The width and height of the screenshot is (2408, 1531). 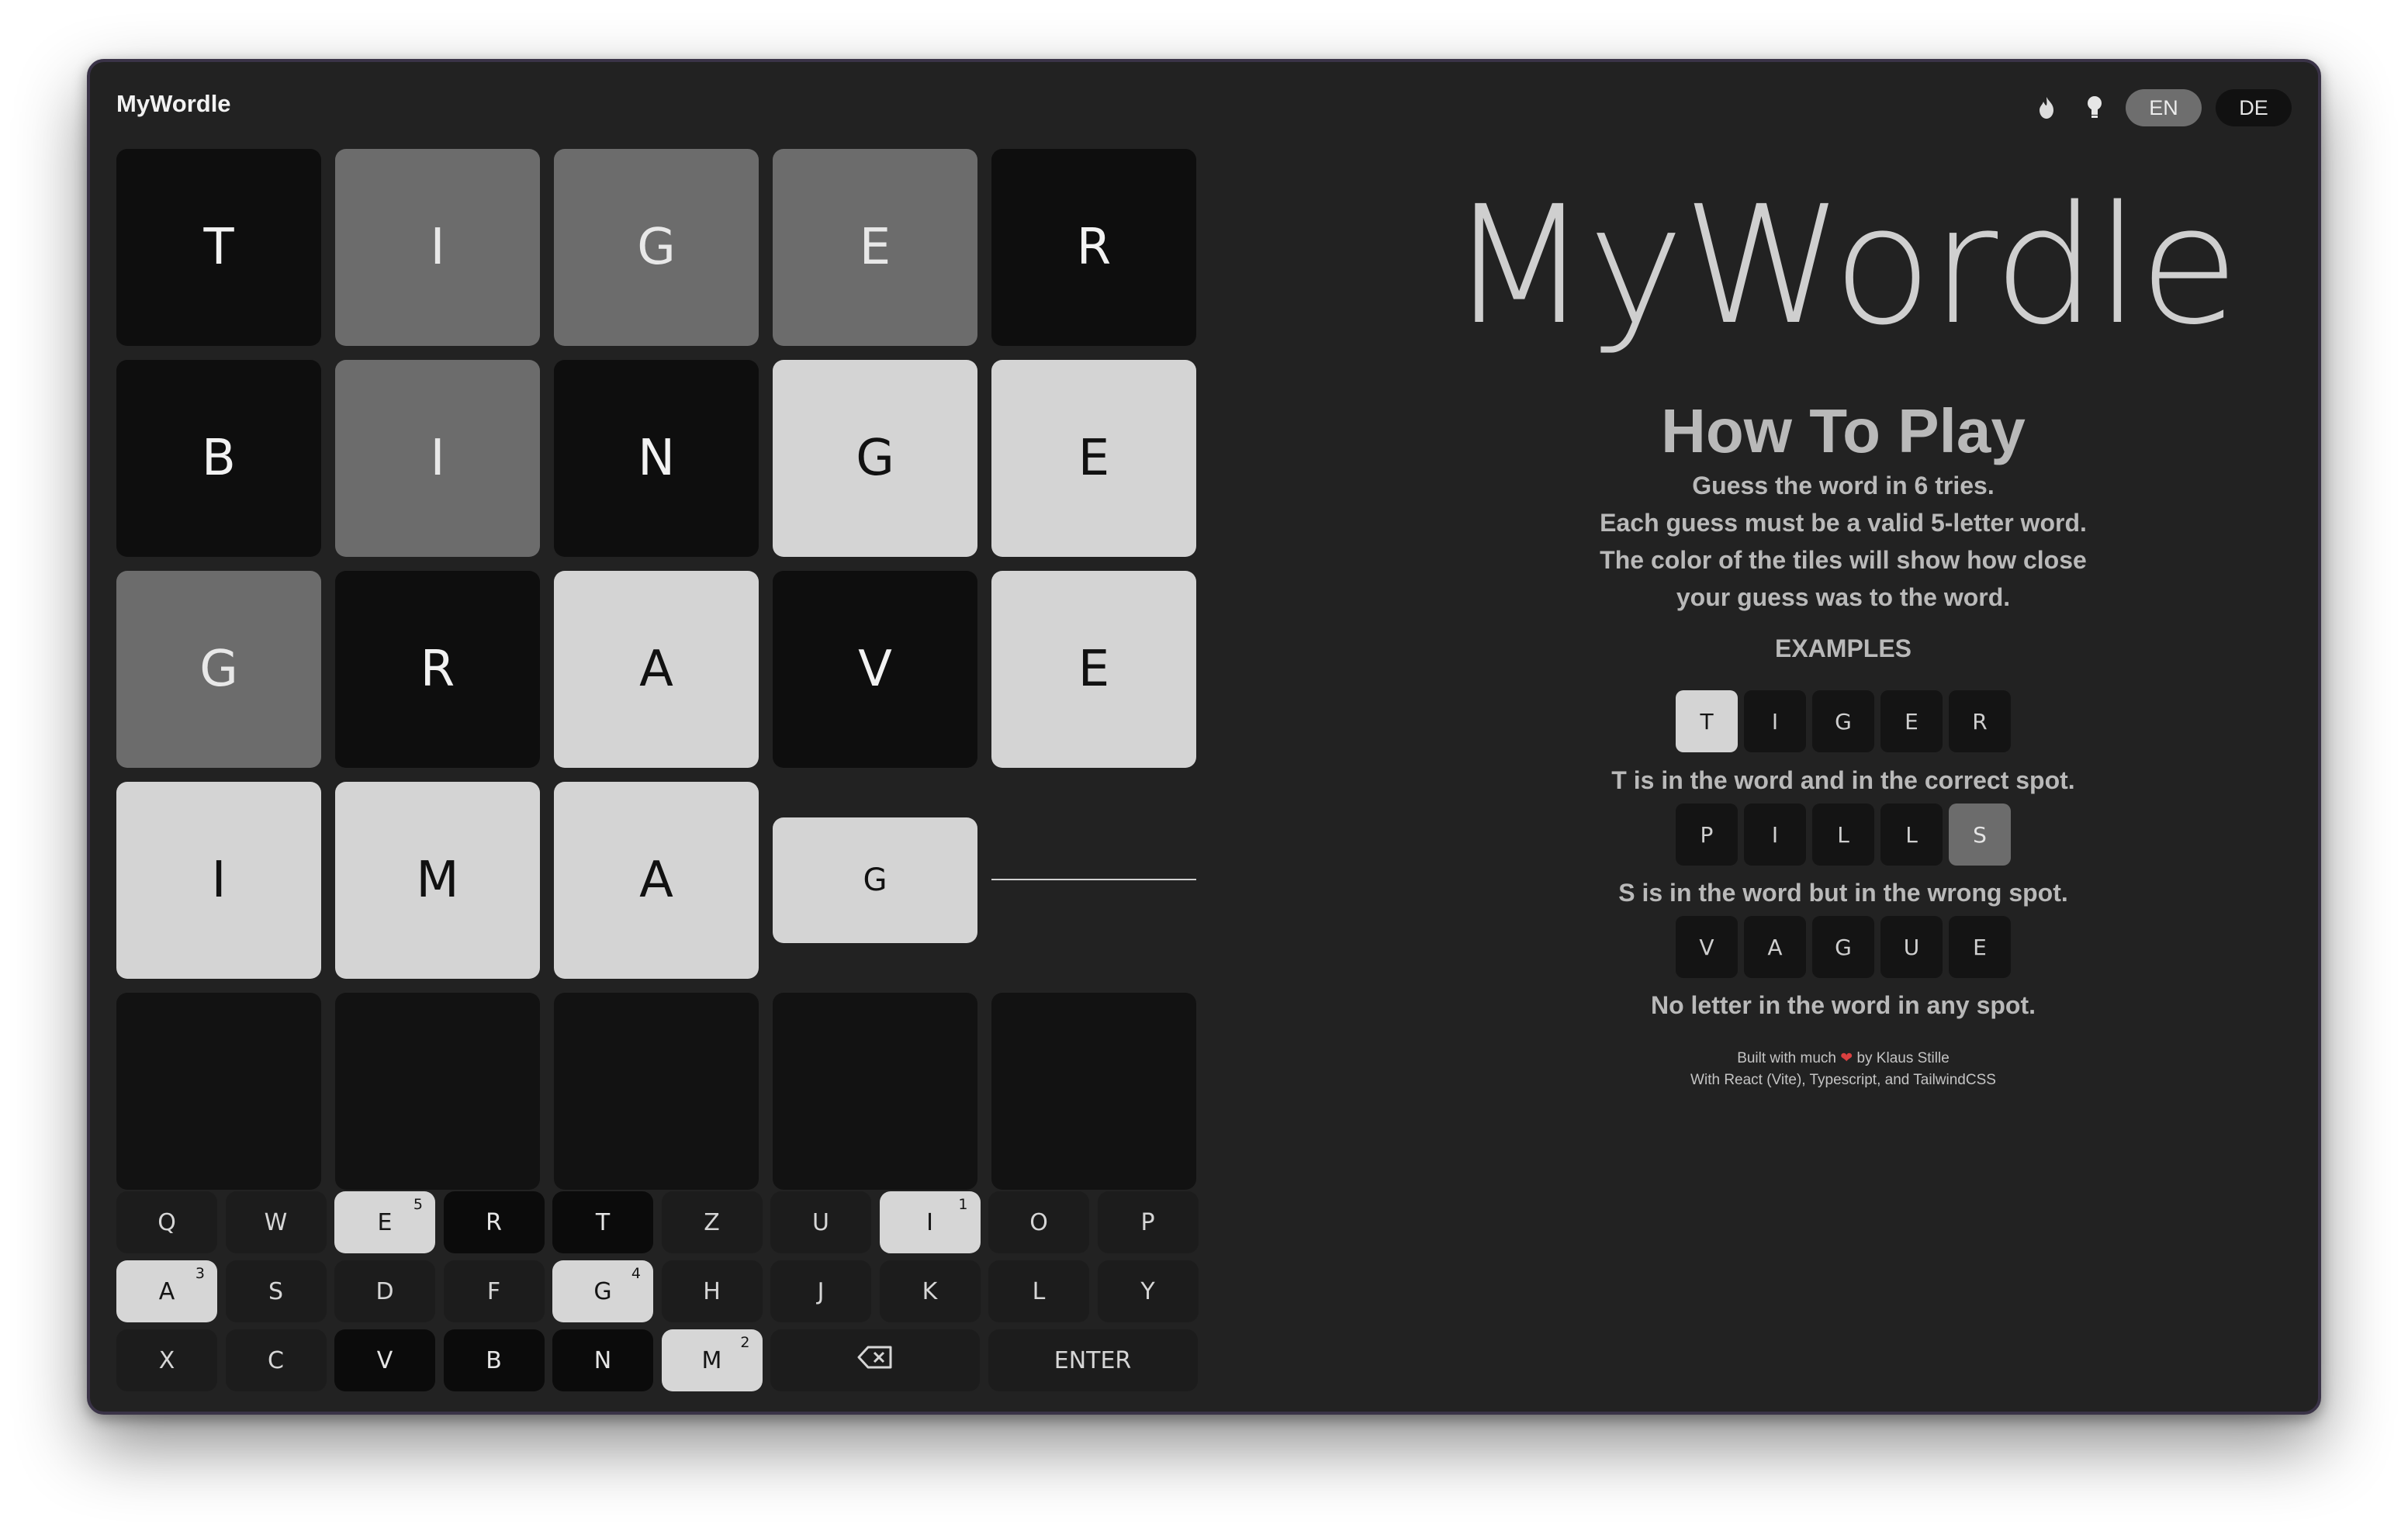 I want to click on key-d: D, so click(x=385, y=1291).